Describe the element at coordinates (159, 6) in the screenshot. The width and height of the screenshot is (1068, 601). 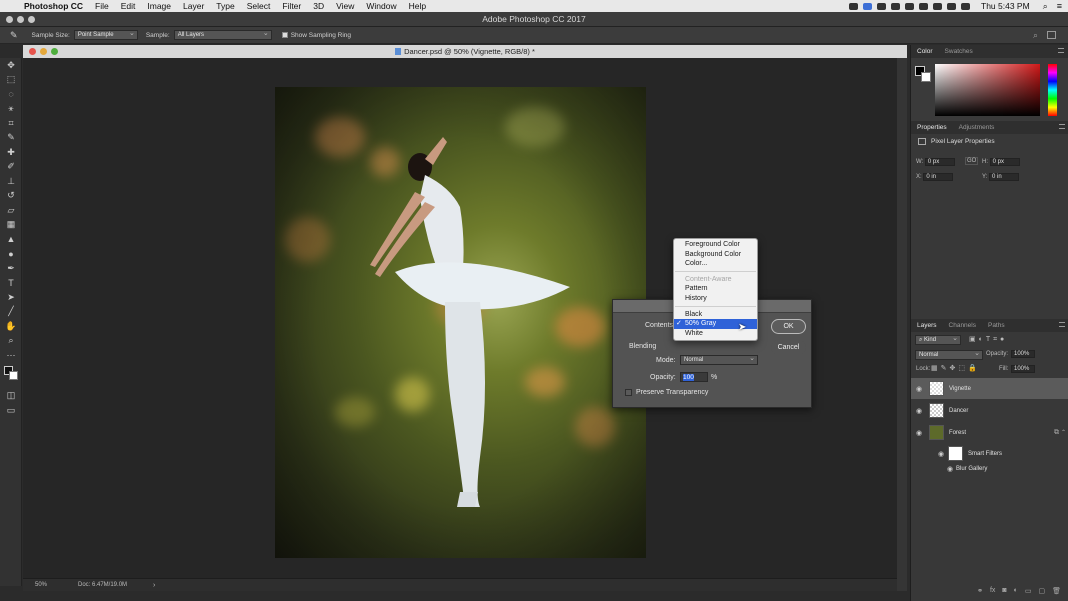
I see `menu-image: Image` at that location.